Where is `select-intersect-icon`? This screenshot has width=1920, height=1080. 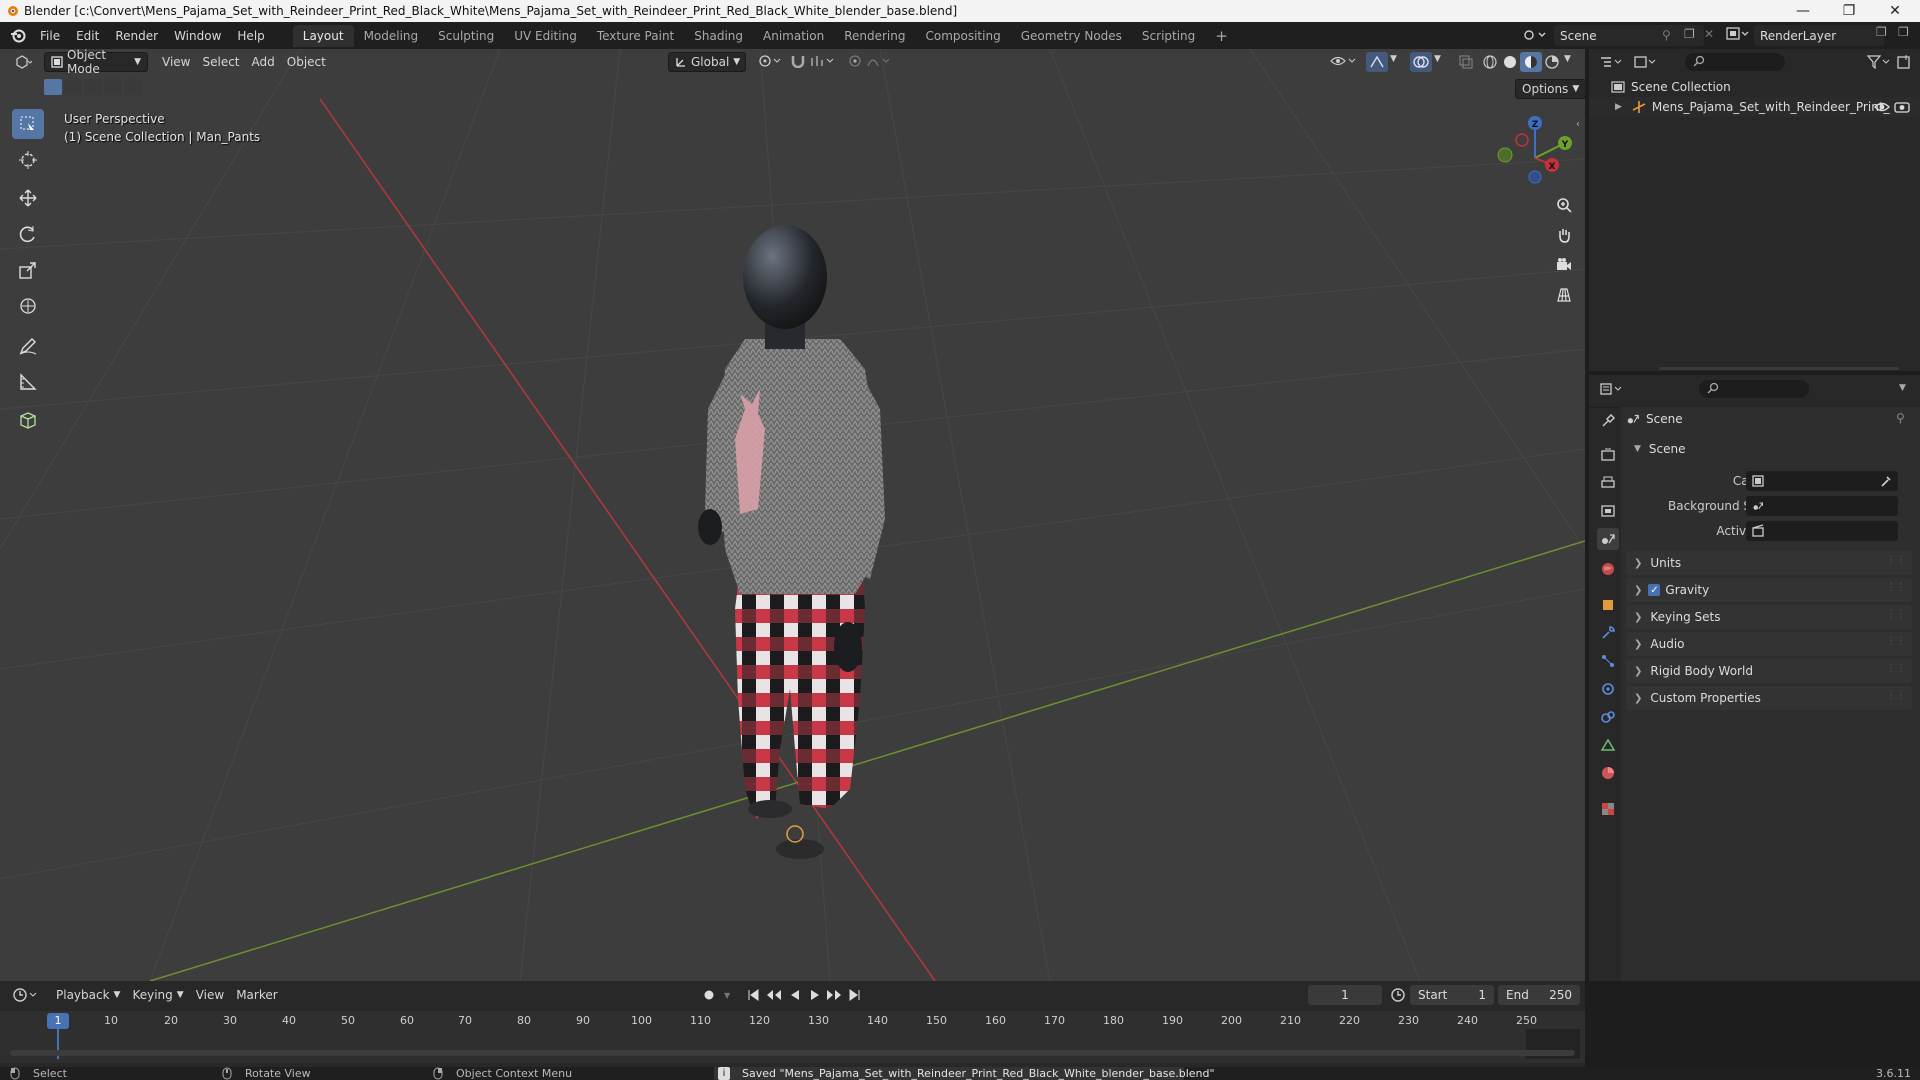
select-intersect-icon is located at coordinates (133, 87).